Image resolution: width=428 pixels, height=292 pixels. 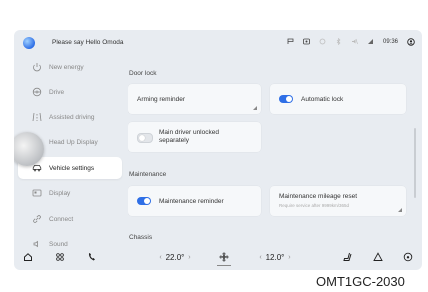 What do you see at coordinates (72, 168) in the screenshot?
I see `sidebar-item-label: Vehicle settings` at bounding box center [72, 168].